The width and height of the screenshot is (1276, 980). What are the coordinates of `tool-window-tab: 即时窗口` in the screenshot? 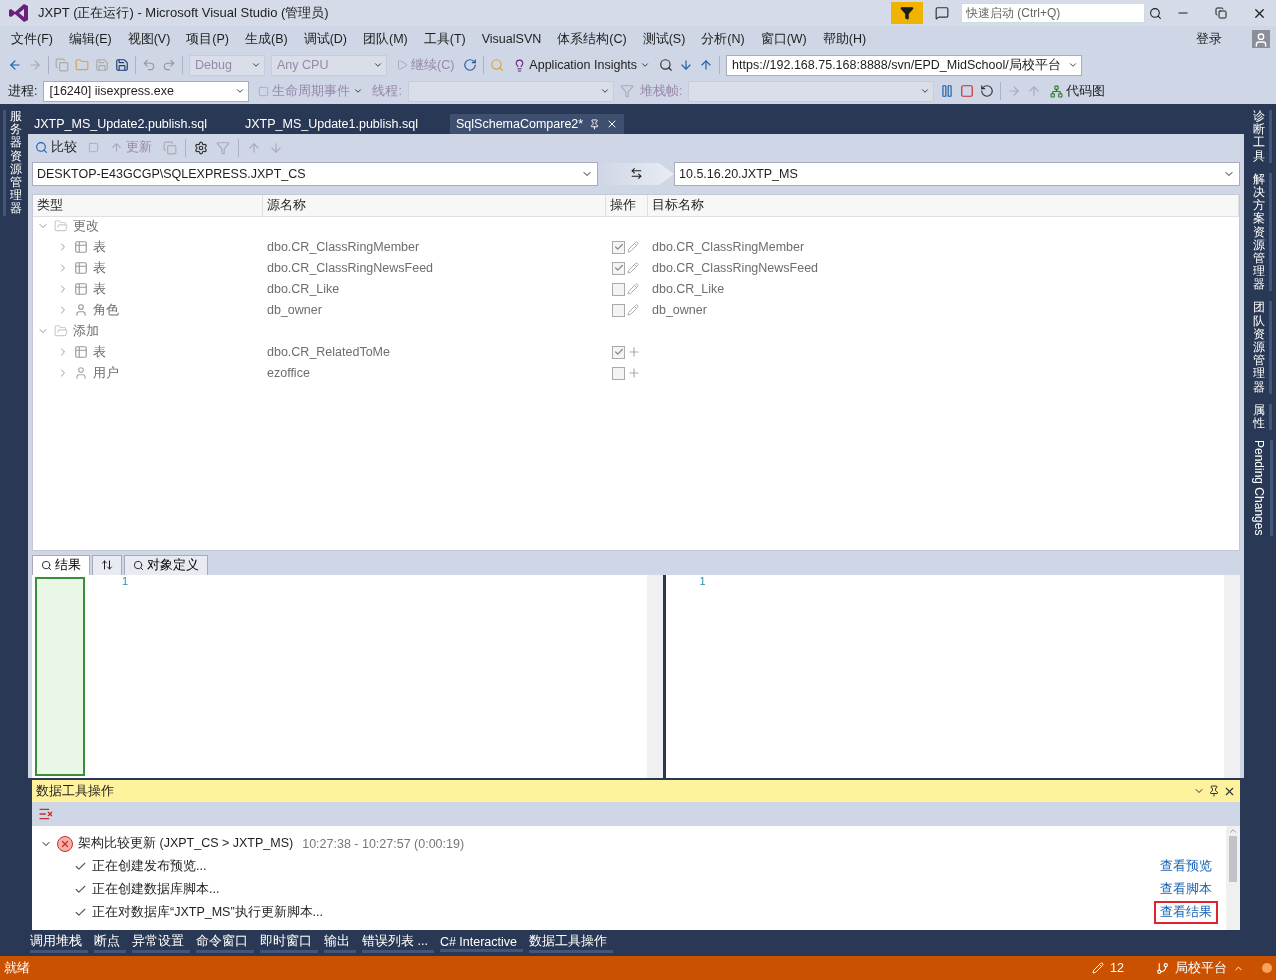 It's located at (289, 943).